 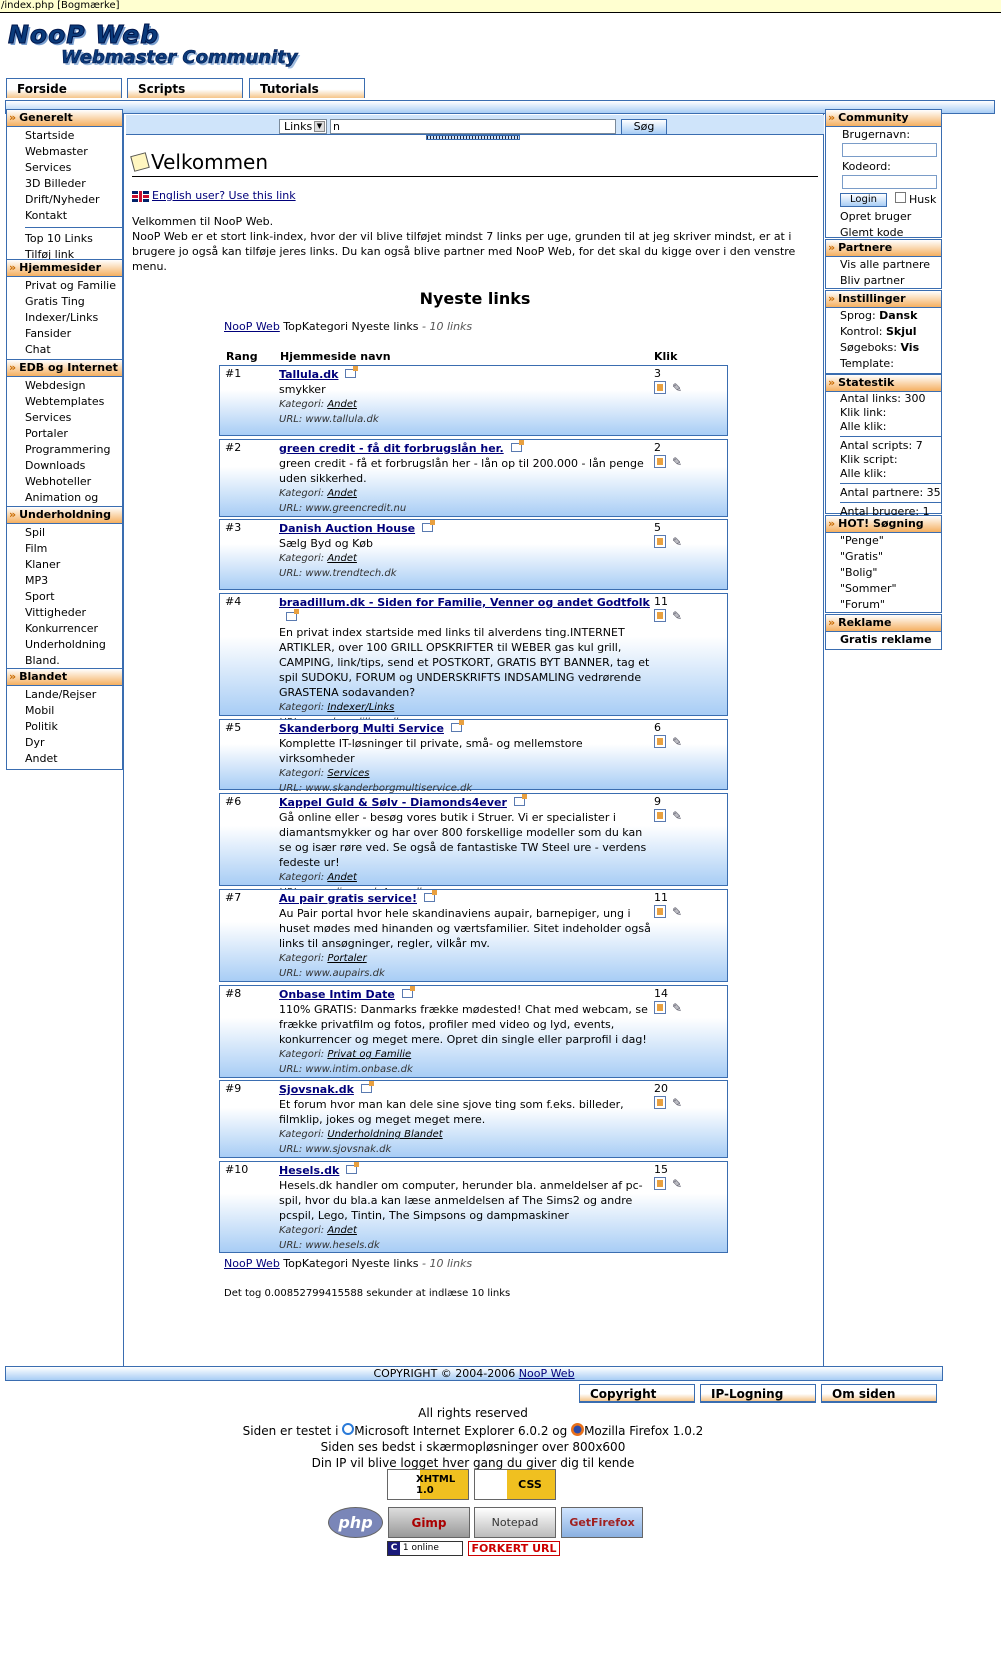 What do you see at coordinates (515, 1522) in the screenshot?
I see `notepad-badge: Notepad` at bounding box center [515, 1522].